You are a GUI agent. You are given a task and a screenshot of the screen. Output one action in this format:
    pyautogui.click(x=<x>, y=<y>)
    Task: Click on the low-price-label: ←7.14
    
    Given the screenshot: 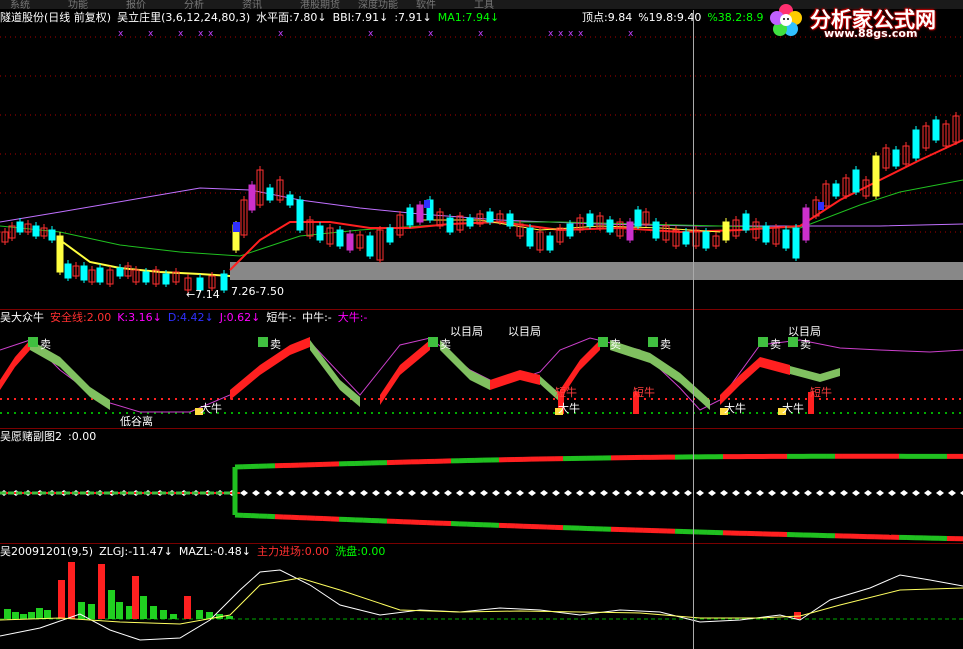 What is the action you would take?
    pyautogui.click(x=203, y=294)
    